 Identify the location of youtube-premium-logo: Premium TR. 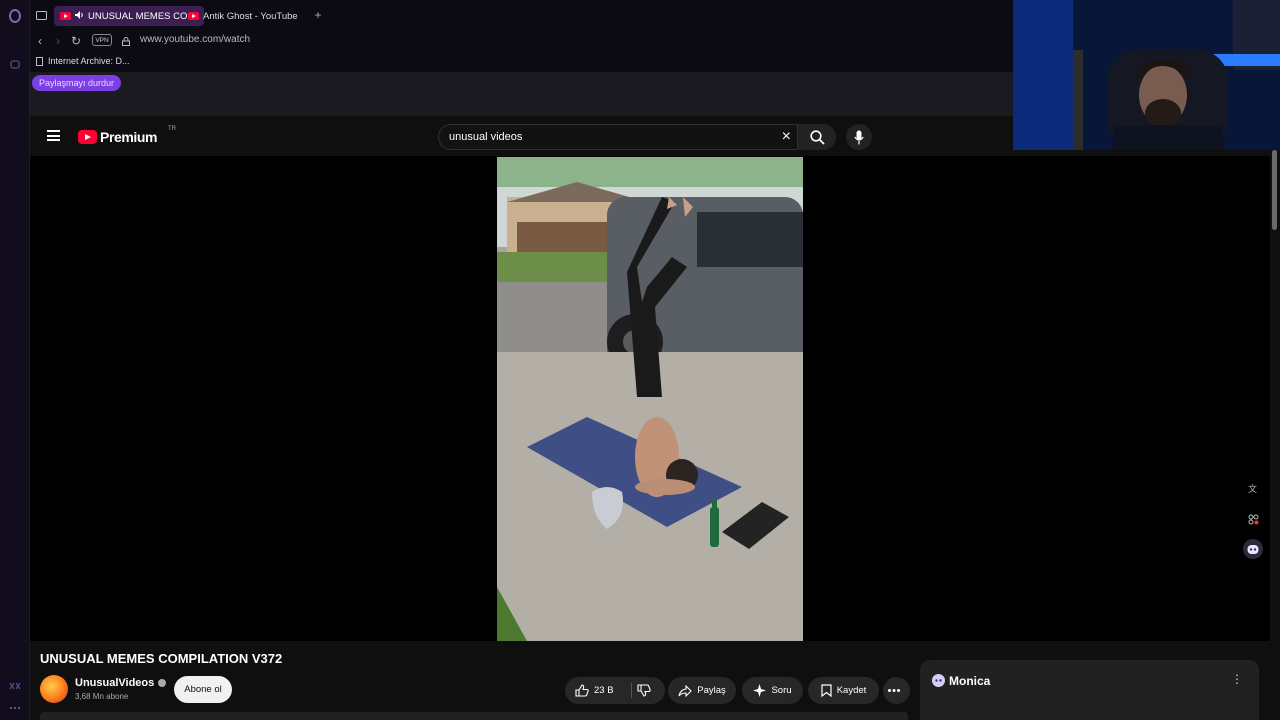
(127, 135).